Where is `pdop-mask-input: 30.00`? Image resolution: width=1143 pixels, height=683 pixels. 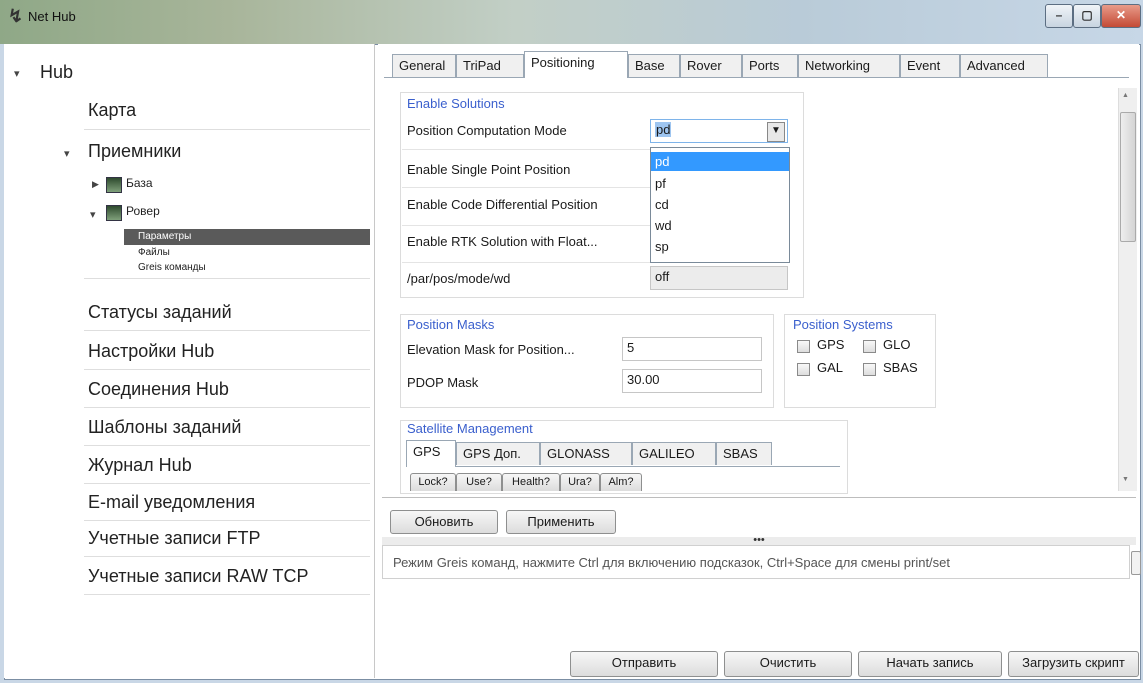 pdop-mask-input: 30.00 is located at coordinates (692, 381).